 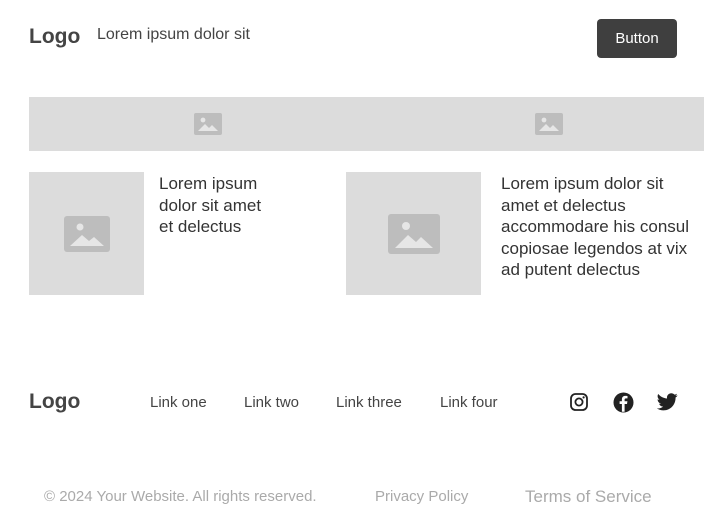 I want to click on footer-link-one: Link one, so click(x=178, y=402).